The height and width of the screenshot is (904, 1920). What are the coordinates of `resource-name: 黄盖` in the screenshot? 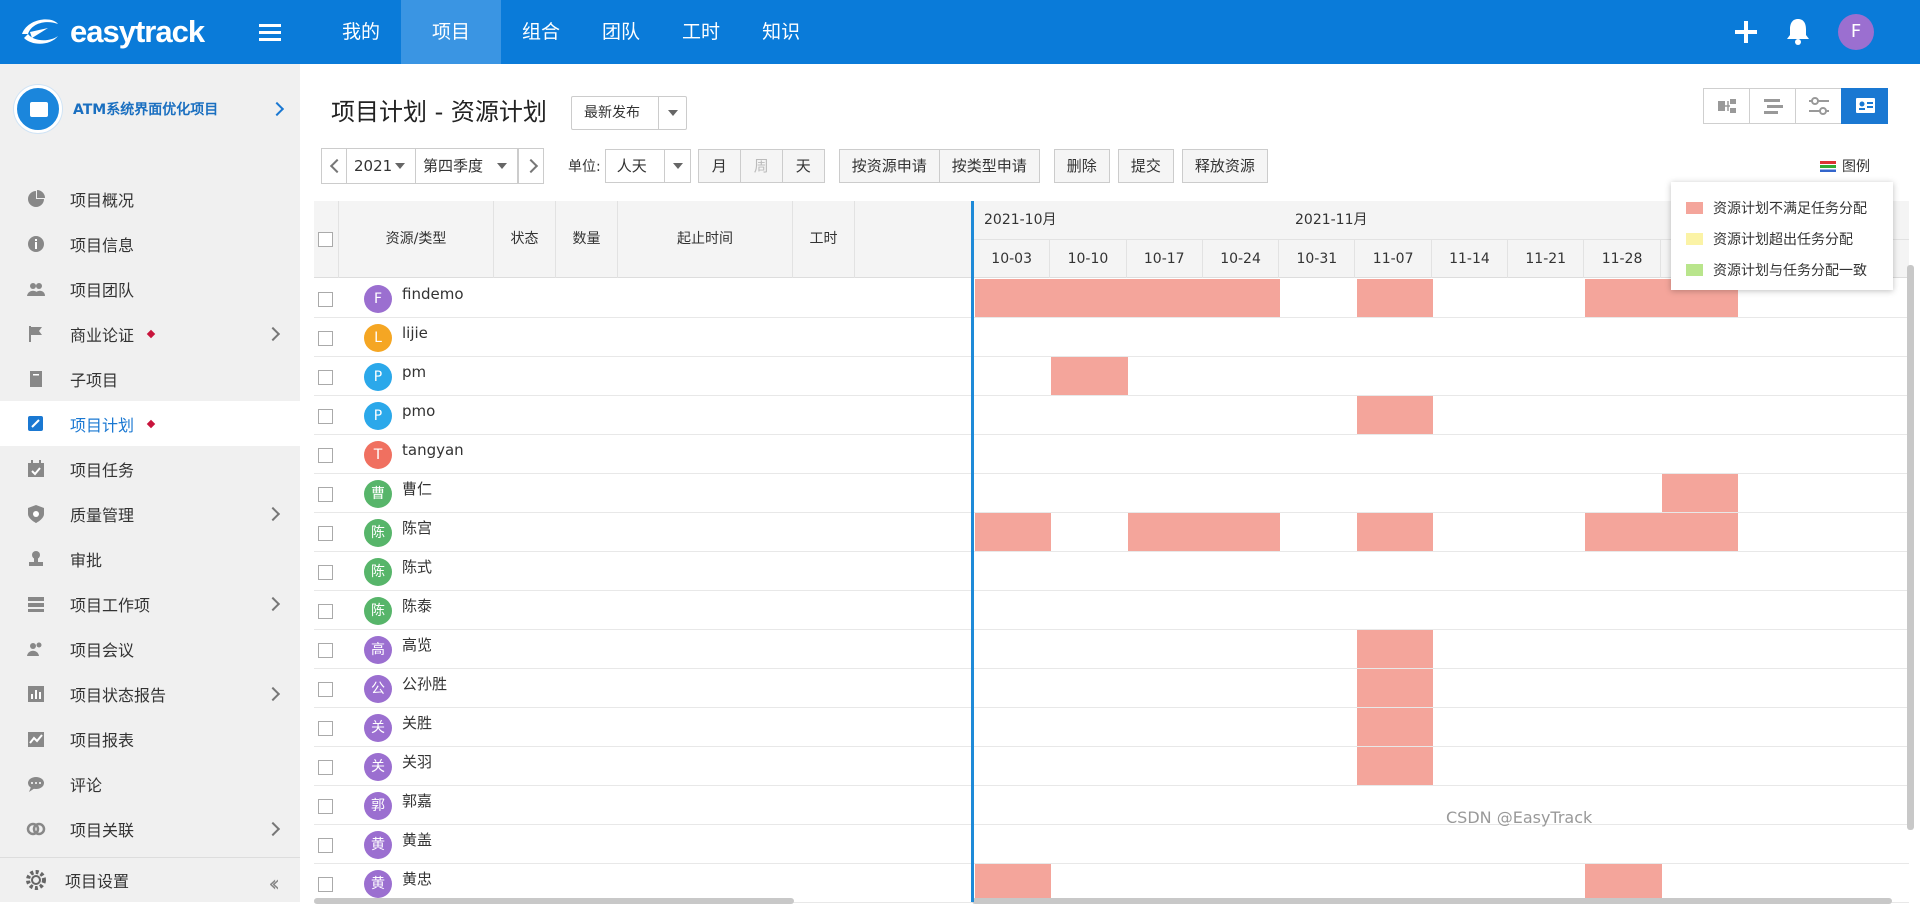 It's located at (417, 840).